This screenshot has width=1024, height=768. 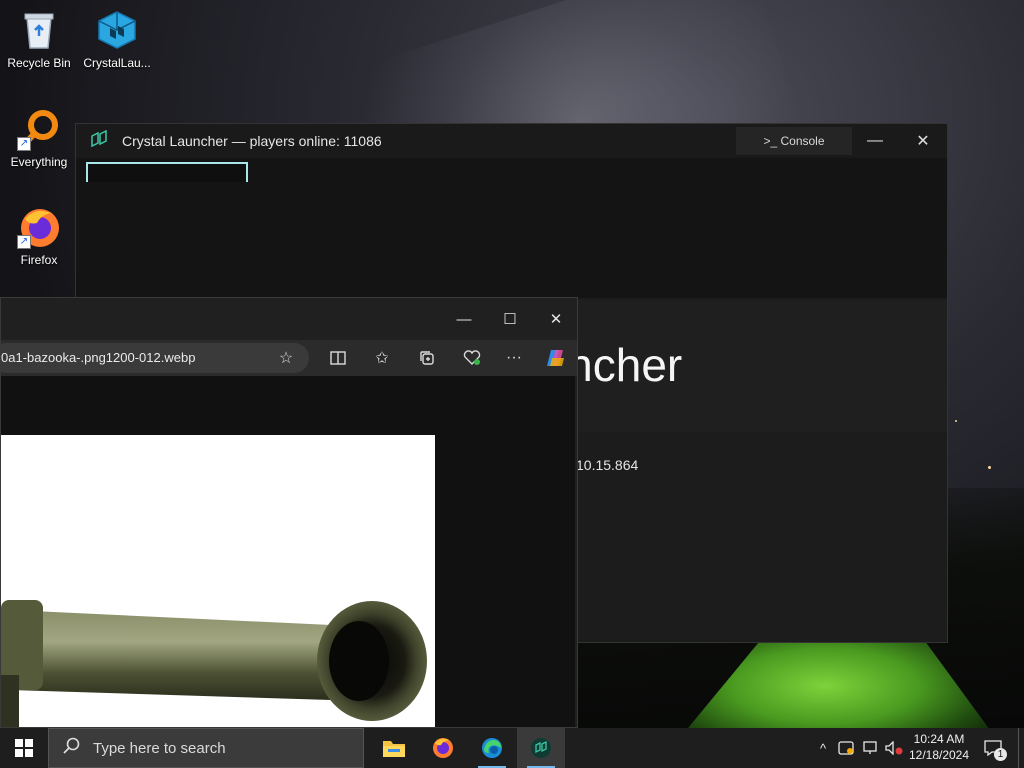 I want to click on taskbar-edge, so click(x=492, y=748).